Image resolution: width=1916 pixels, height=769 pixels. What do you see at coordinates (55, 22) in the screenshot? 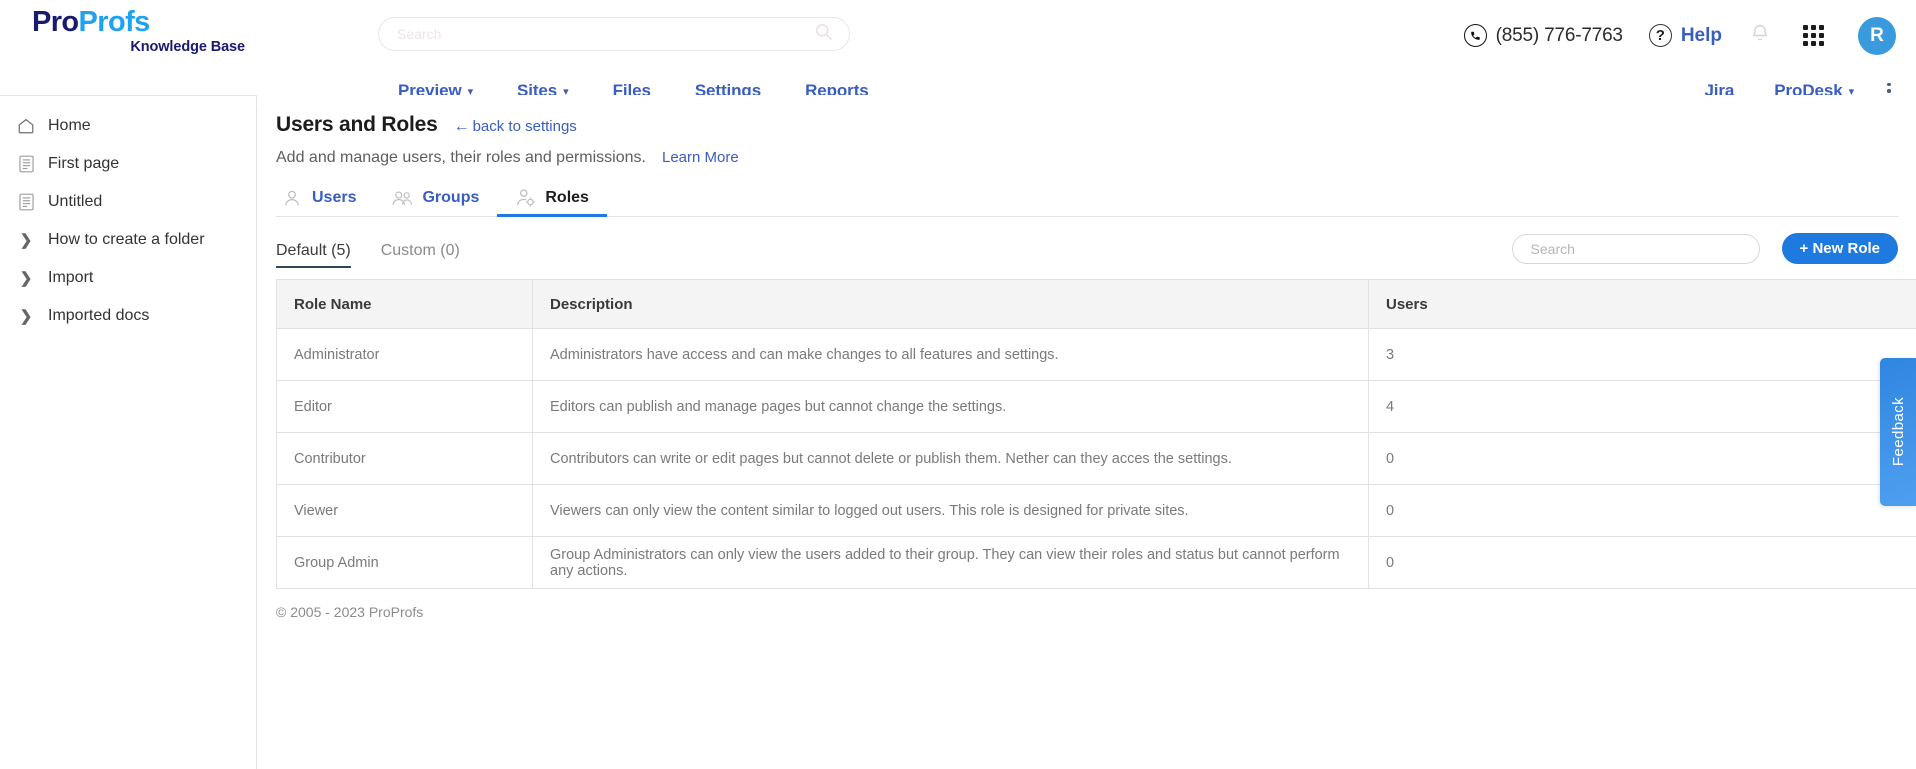
I see `logo-part-1: Pro` at bounding box center [55, 22].